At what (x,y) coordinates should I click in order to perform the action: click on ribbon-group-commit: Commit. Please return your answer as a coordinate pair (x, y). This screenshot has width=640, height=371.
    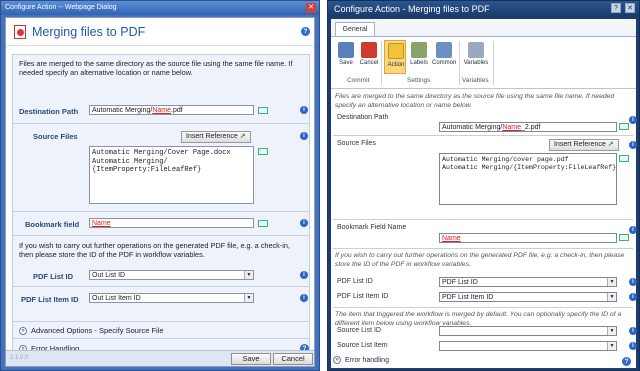
    Looking at the image, I should click on (358, 80).